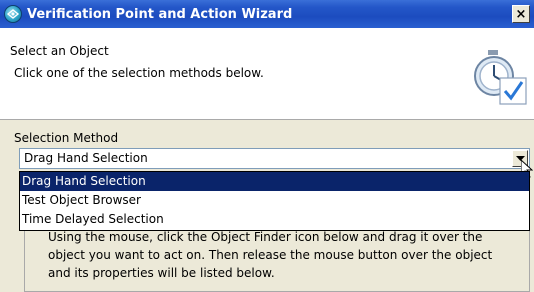 The width and height of the screenshot is (534, 292). What do you see at coordinates (59, 51) in the screenshot?
I see `page-title: Select an Object` at bounding box center [59, 51].